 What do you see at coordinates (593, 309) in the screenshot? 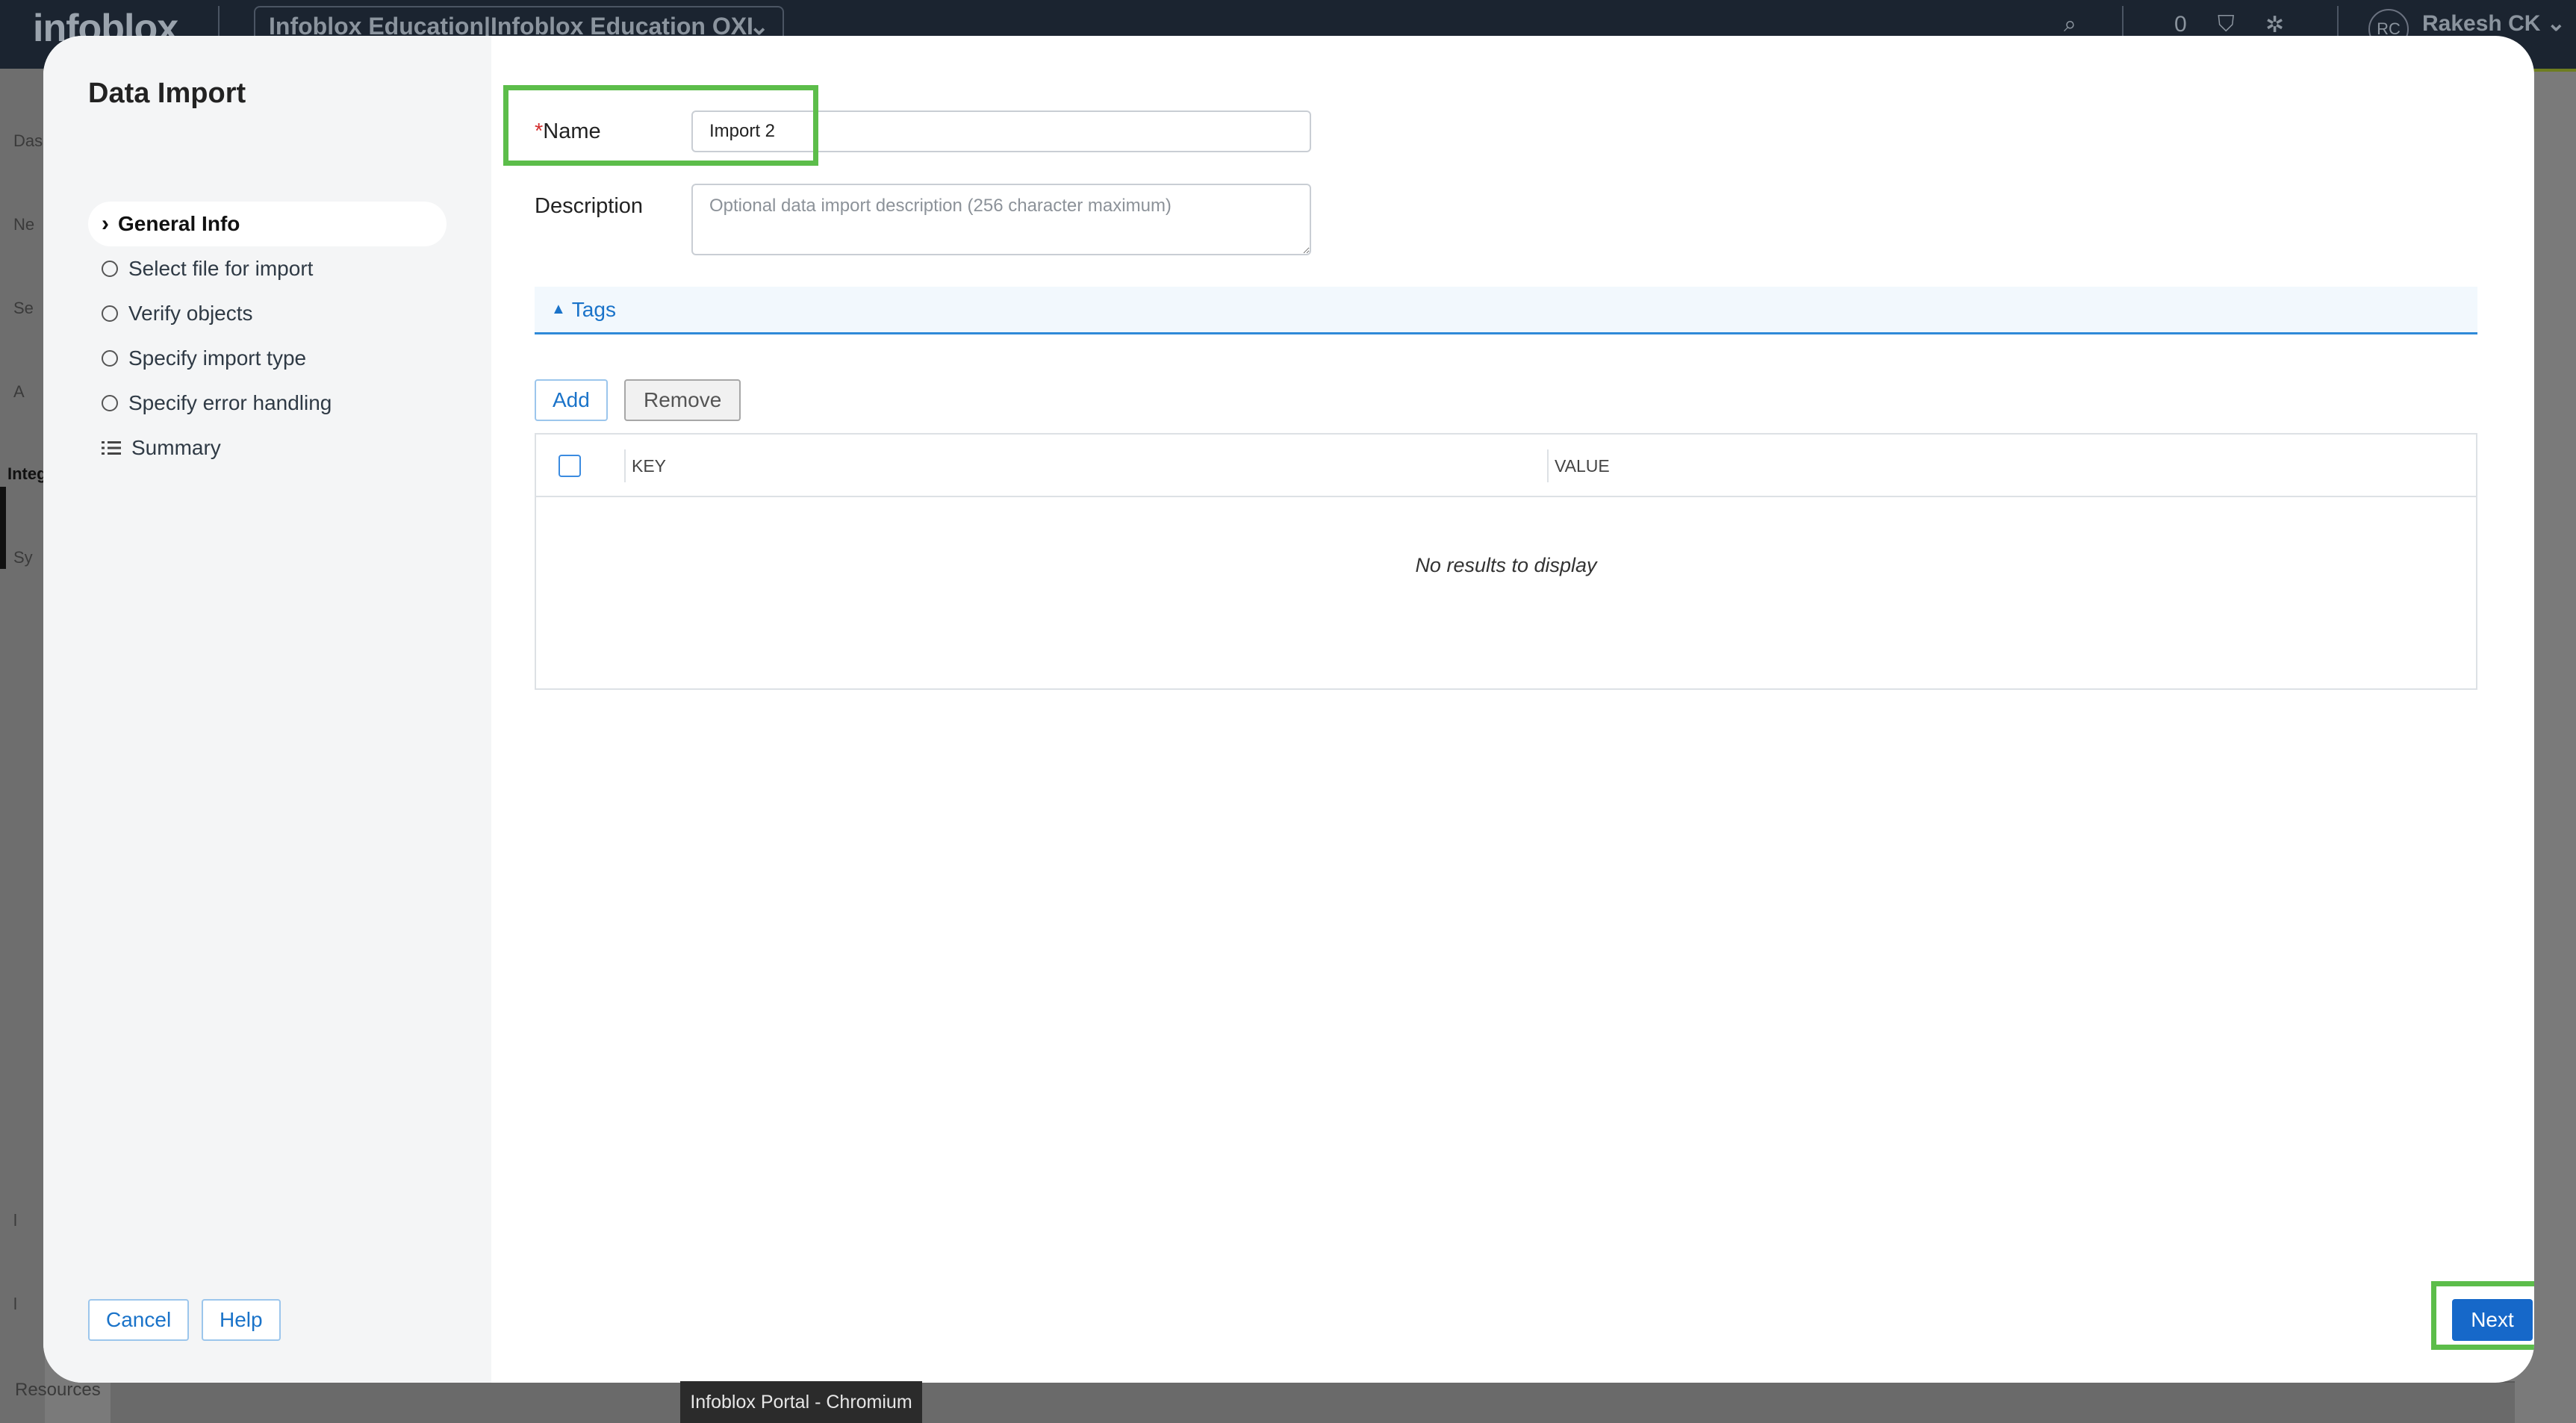
I see `tags-label: Tags` at bounding box center [593, 309].